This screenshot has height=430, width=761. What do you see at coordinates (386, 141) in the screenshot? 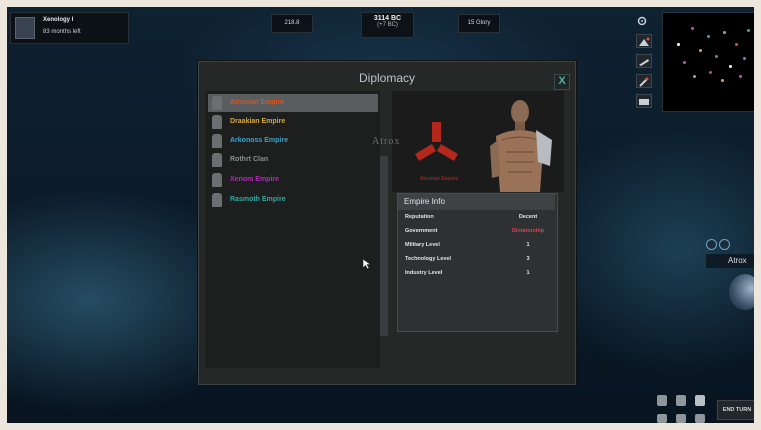
I see `empire-watermark: Atrox` at bounding box center [386, 141].